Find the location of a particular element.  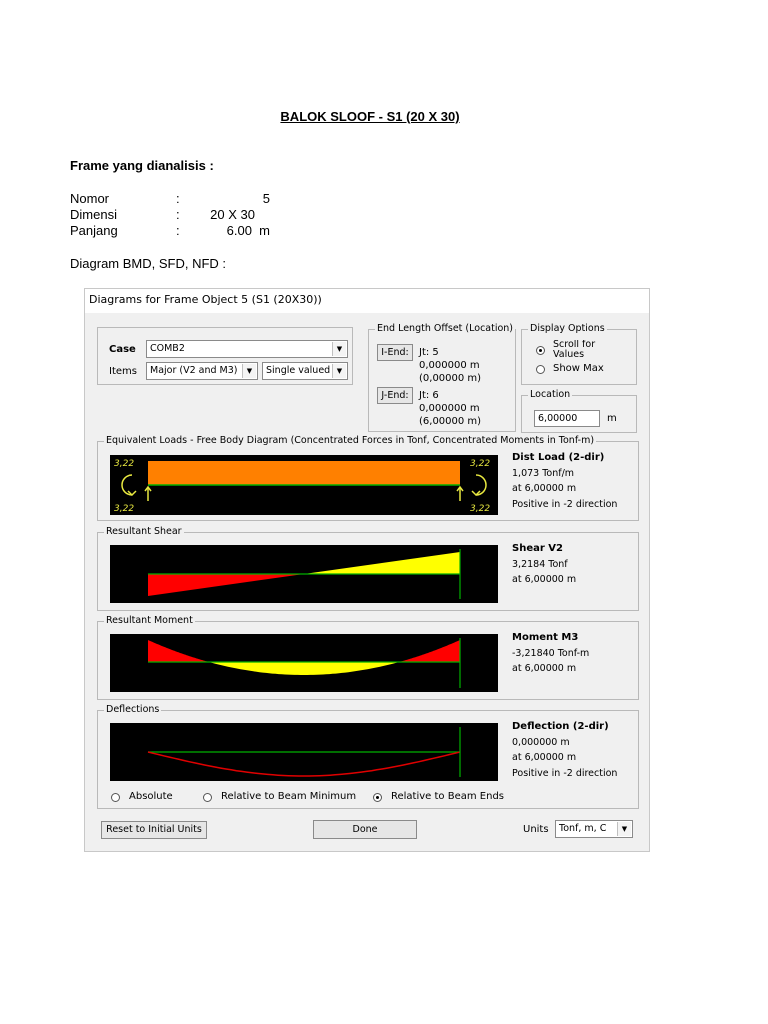

i-end-button: I-End: is located at coordinates (395, 352).